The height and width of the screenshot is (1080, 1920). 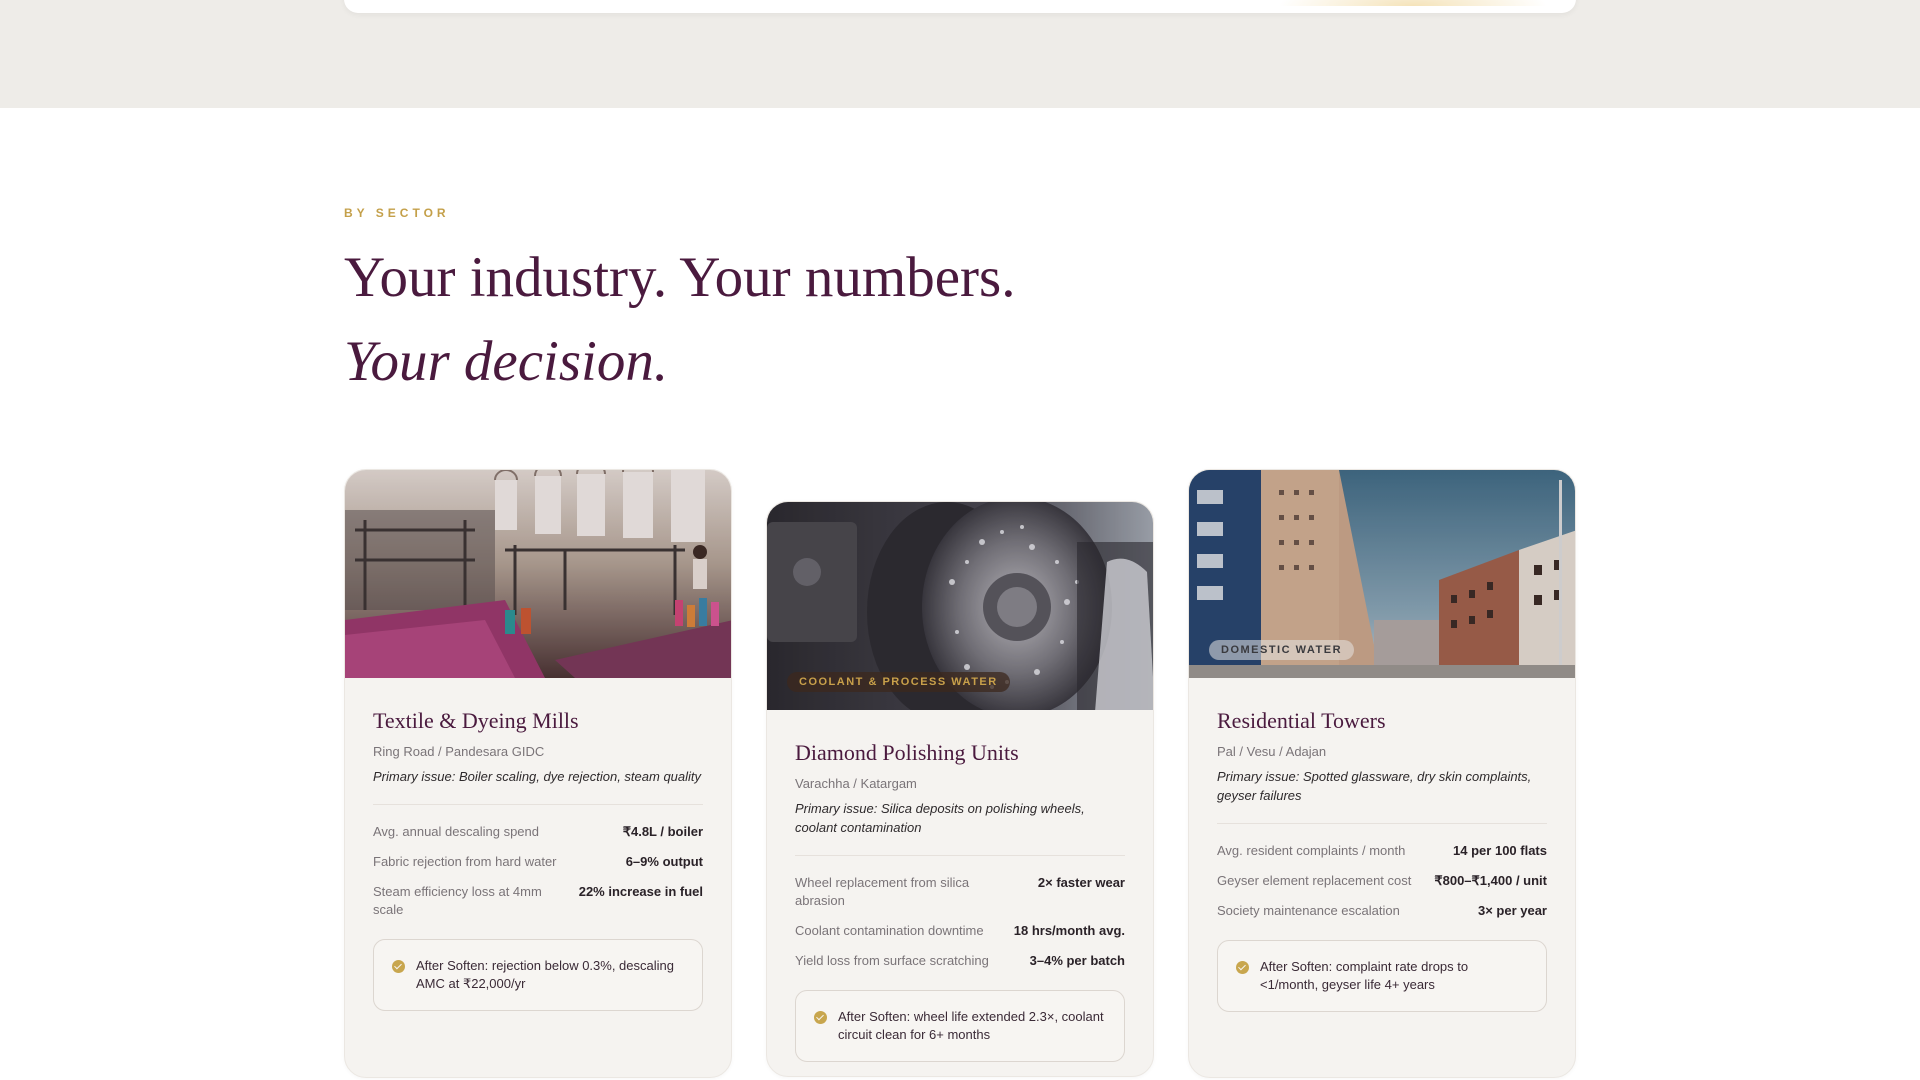 I want to click on previous-section-card, so click(x=960, y=6).